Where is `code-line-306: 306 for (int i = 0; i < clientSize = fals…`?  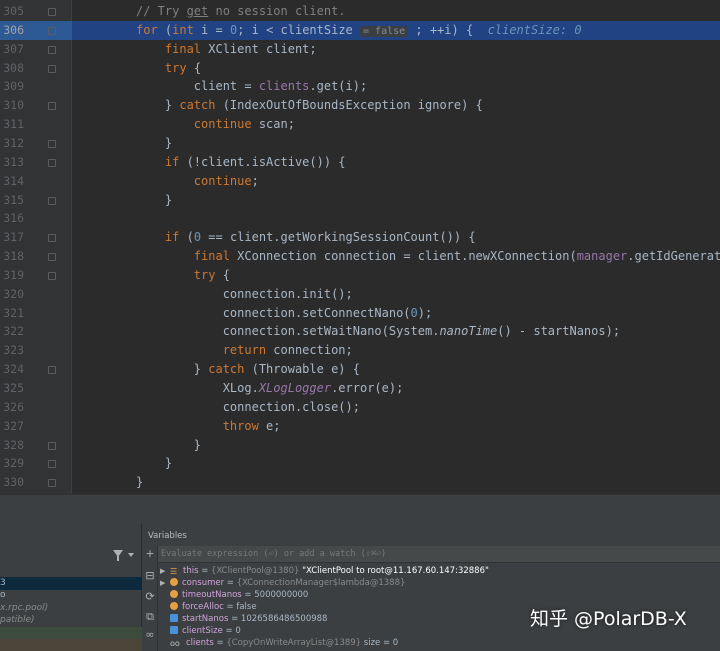
code-line-306: 306 for (int i = 0; i < clientSize = fals… is located at coordinates (360, 30).